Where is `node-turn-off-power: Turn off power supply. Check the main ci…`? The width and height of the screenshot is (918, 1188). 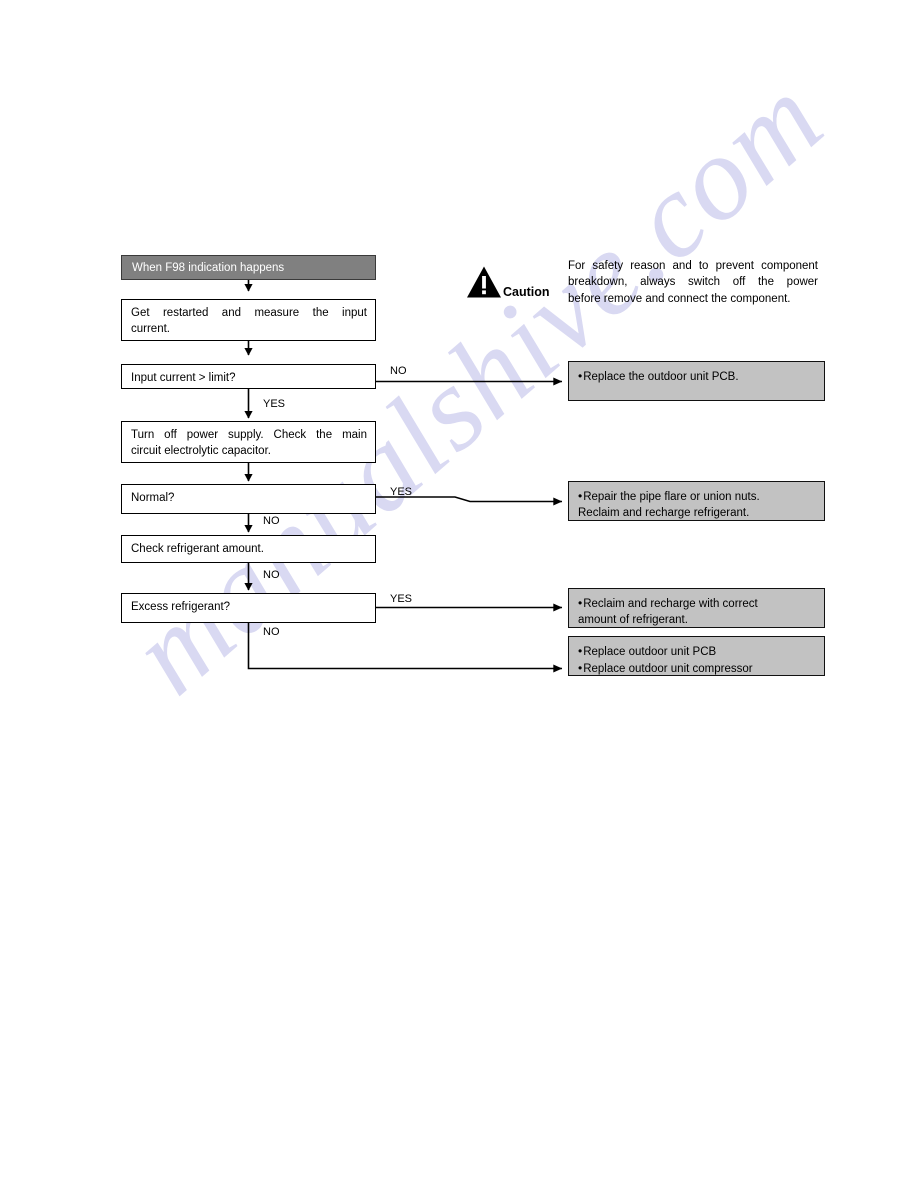
node-turn-off-power: Turn off power supply. Check the main ci… is located at coordinates (248, 442).